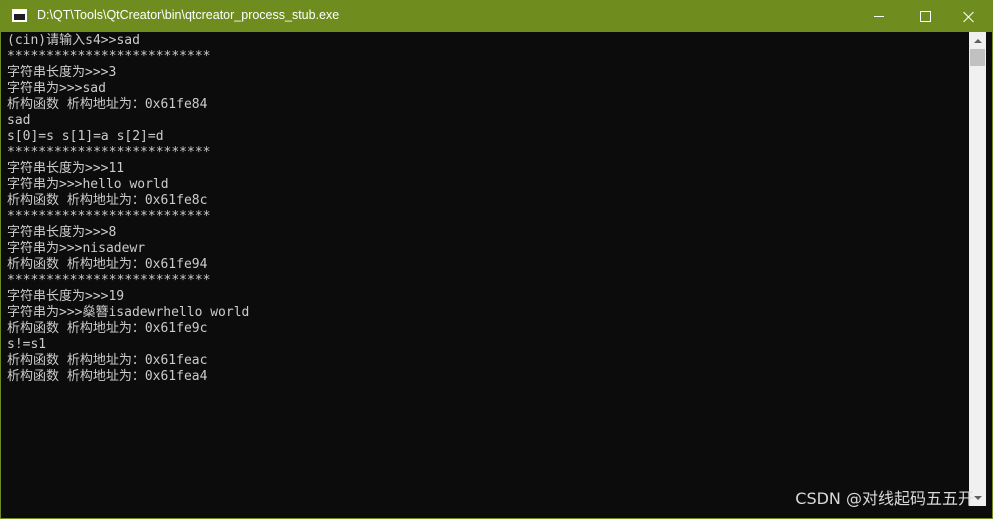  What do you see at coordinates (62, 72) in the screenshot?
I see `console-line: 字符串长度为>>>3` at bounding box center [62, 72].